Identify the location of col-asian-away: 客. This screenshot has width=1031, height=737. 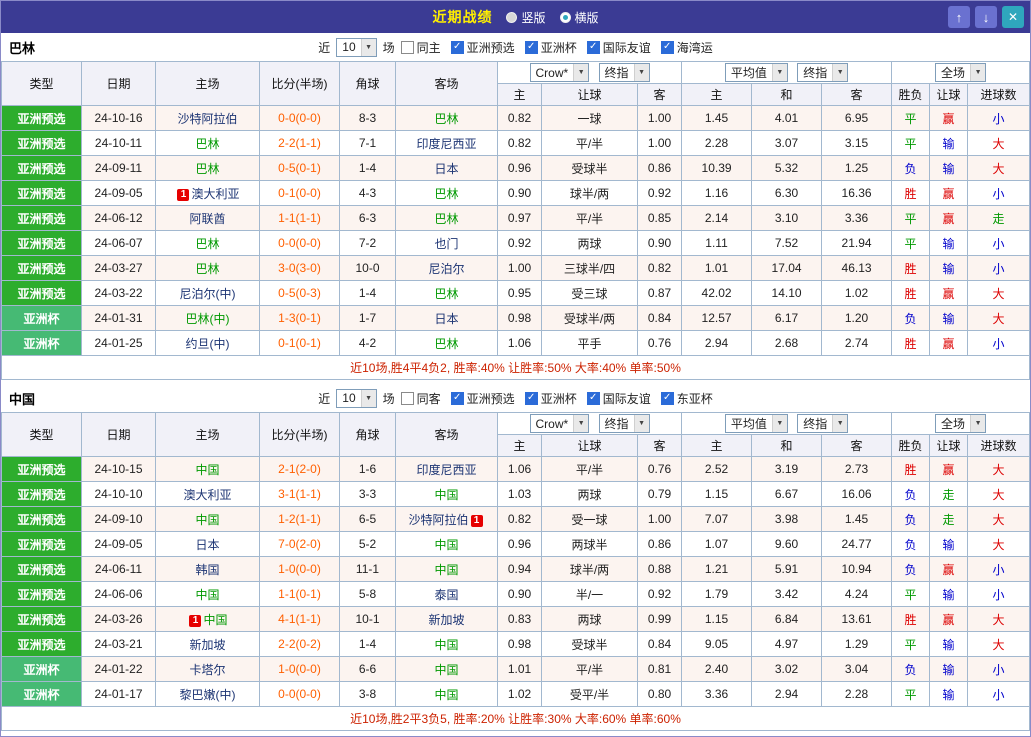
(659, 445).